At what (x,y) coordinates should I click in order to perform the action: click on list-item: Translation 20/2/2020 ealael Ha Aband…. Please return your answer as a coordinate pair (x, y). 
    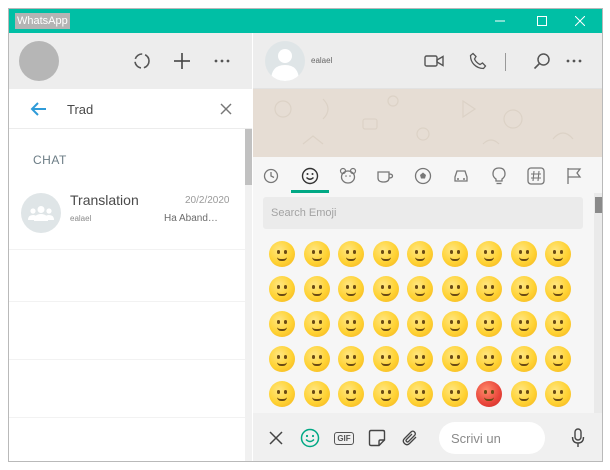
    Looking at the image, I should click on (127, 215).